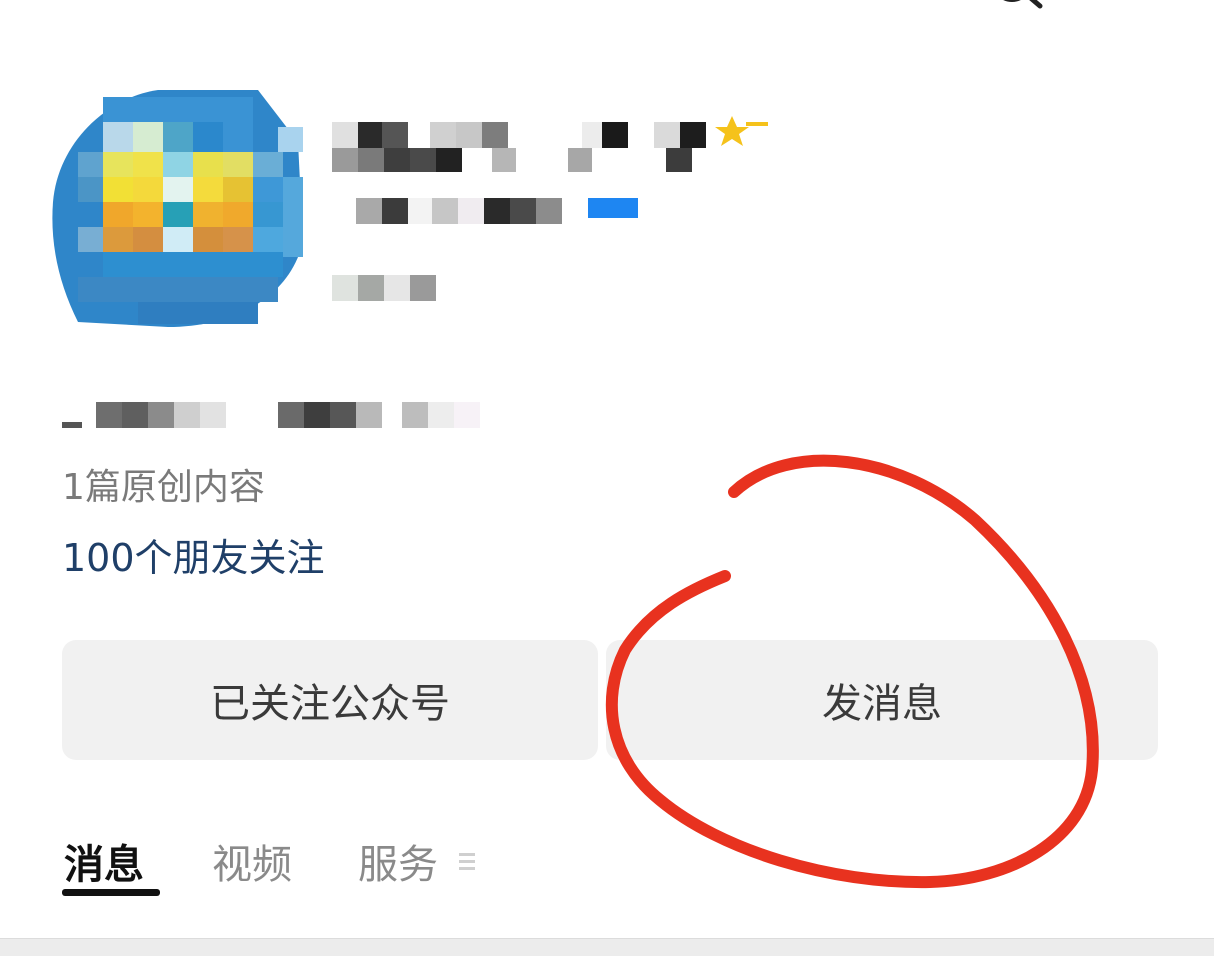 This screenshot has height=956, width=1214. What do you see at coordinates (882, 704) in the screenshot?
I see `send-message-label: 发消息` at bounding box center [882, 704].